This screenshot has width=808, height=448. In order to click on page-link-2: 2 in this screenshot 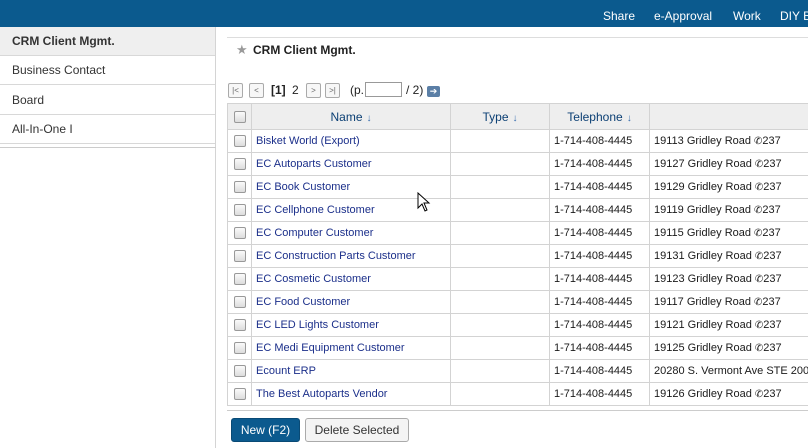, I will do `click(295, 90)`.